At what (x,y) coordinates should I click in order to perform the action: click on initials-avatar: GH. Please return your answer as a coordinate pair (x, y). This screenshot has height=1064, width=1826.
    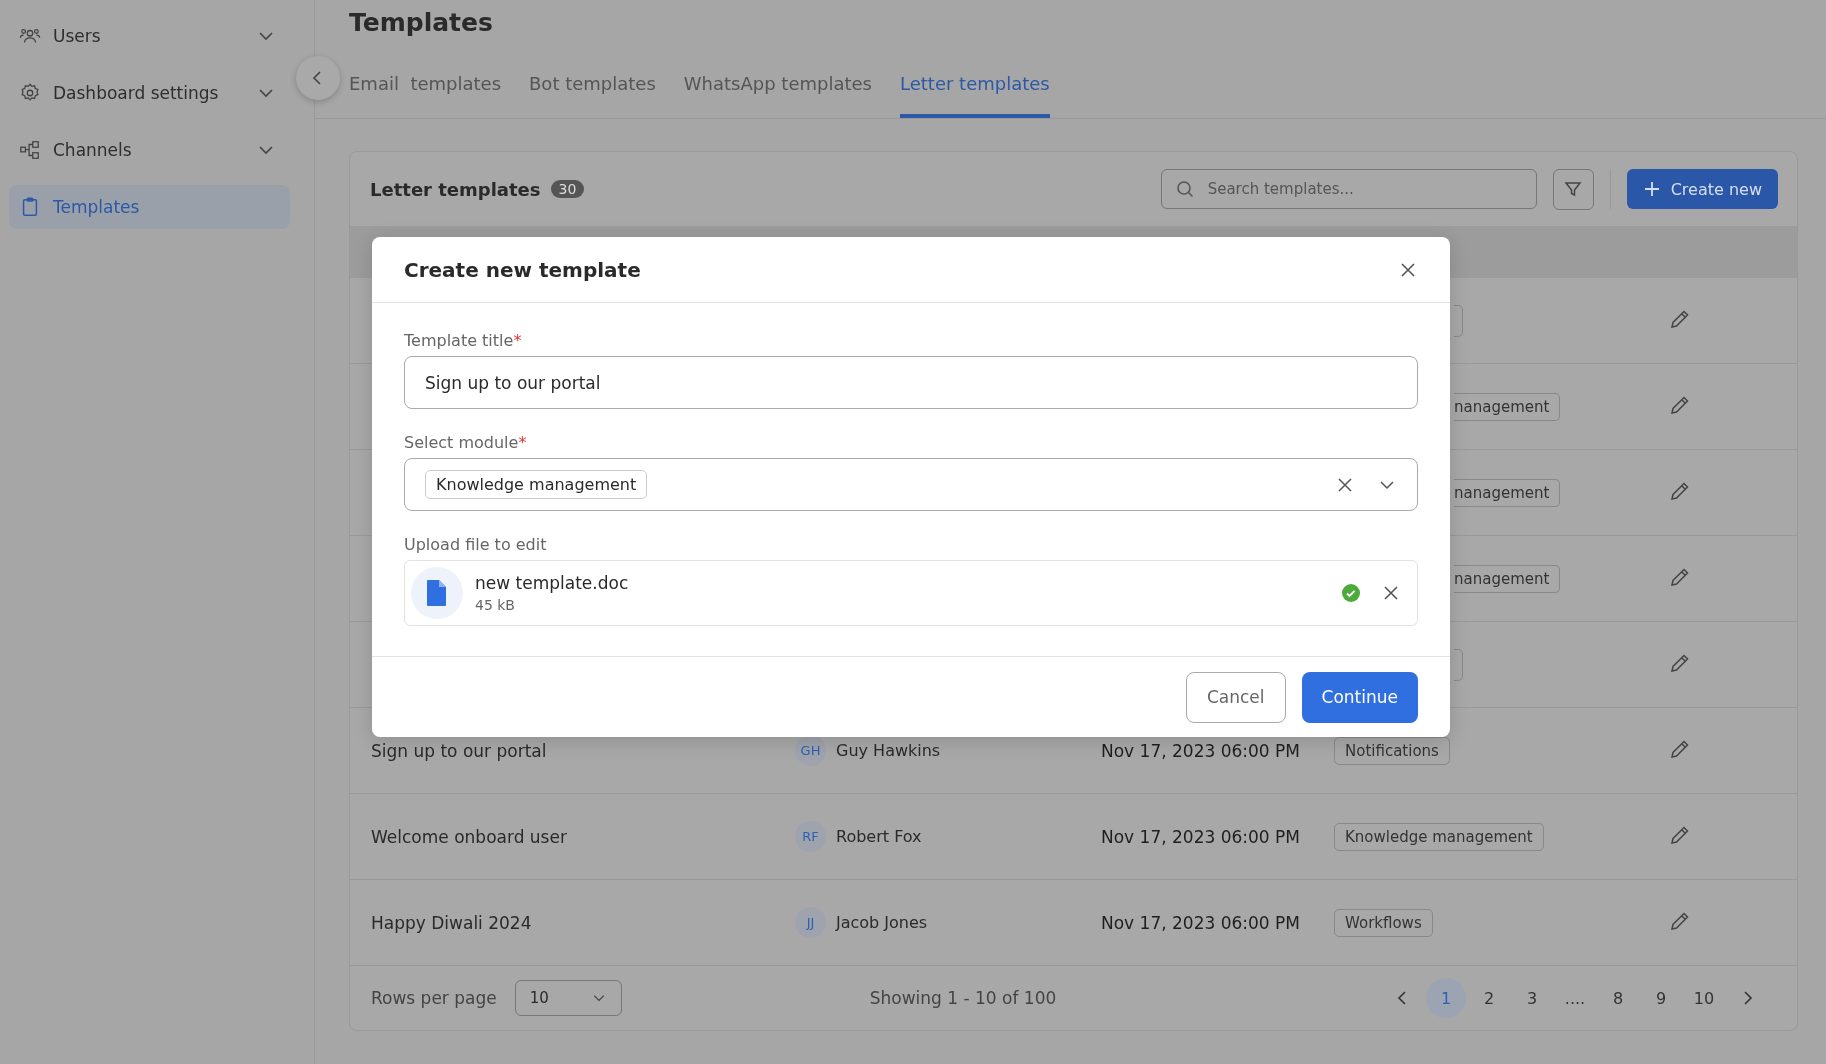
    Looking at the image, I should click on (810, 750).